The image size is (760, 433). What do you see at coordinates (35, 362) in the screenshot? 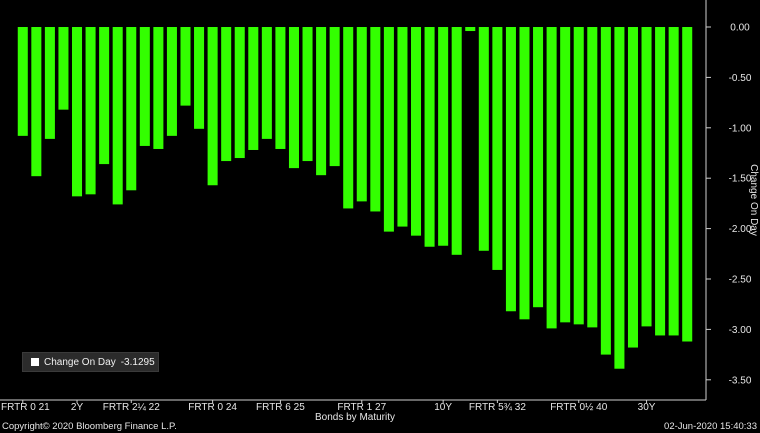
I see `legend-swatch` at bounding box center [35, 362].